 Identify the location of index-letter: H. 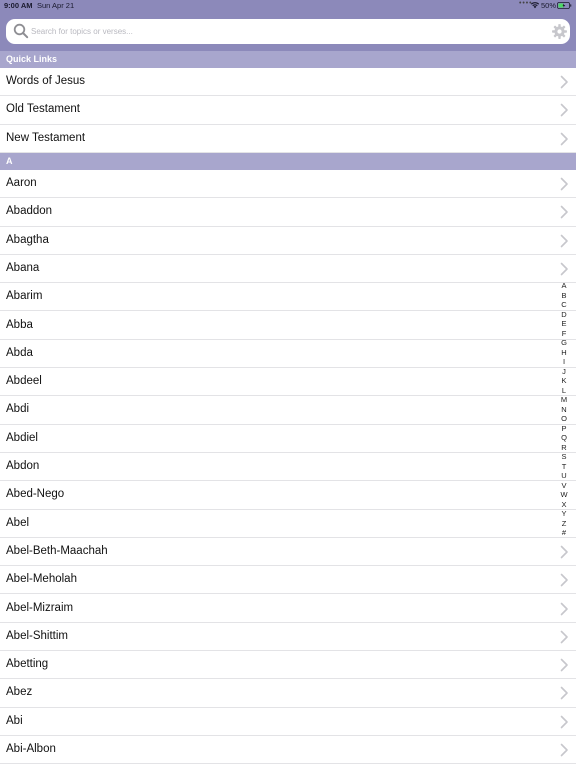
(564, 353).